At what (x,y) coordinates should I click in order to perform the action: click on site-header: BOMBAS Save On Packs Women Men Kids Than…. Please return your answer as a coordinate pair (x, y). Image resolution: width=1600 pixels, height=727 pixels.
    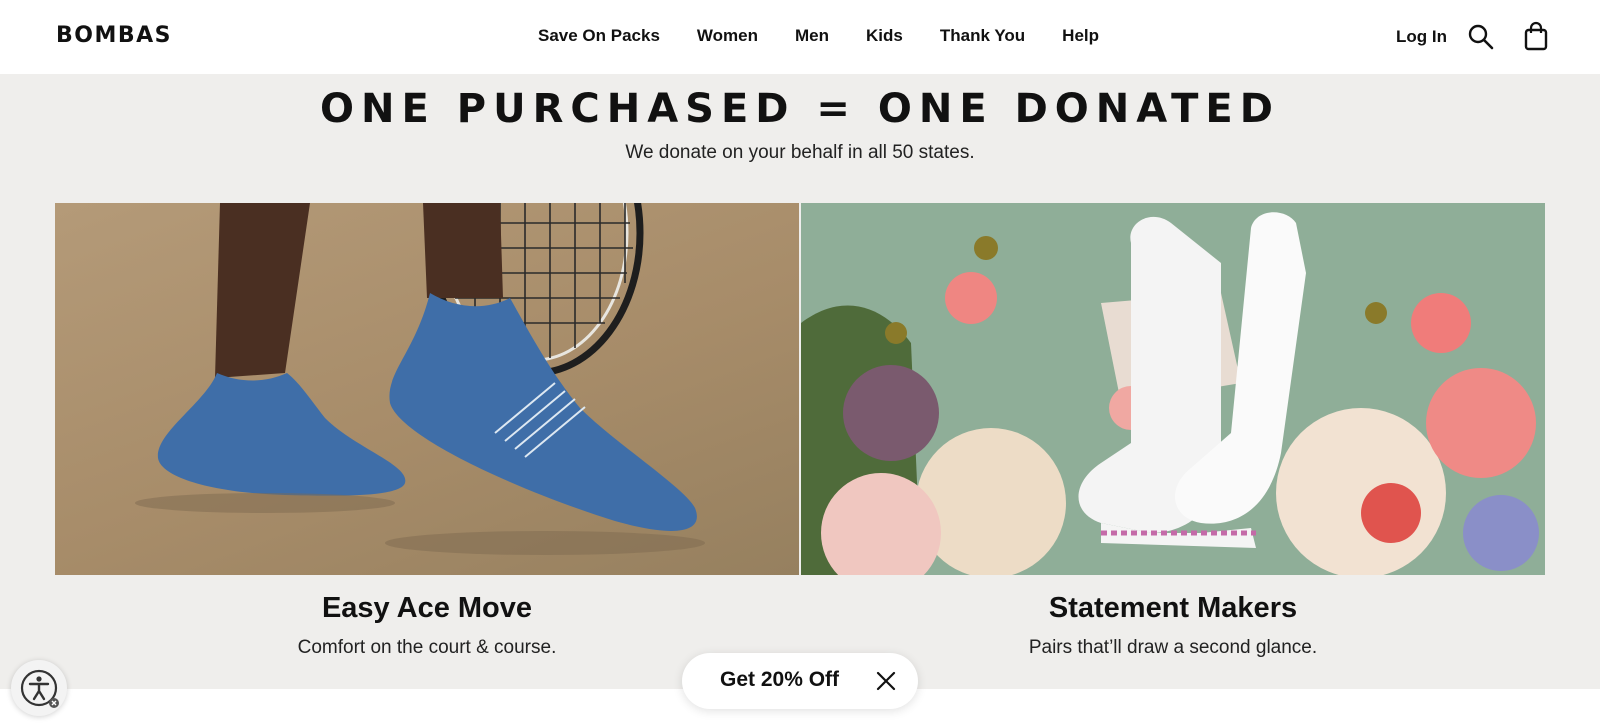
    Looking at the image, I should click on (800, 37).